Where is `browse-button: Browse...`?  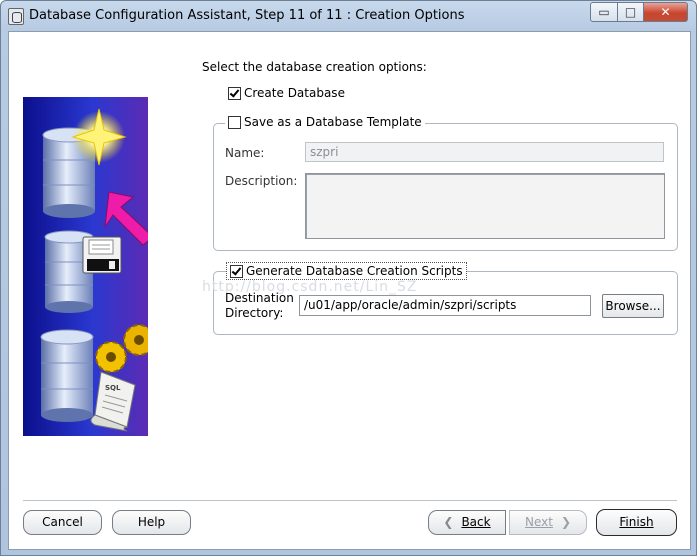 browse-button: Browse... is located at coordinates (633, 306).